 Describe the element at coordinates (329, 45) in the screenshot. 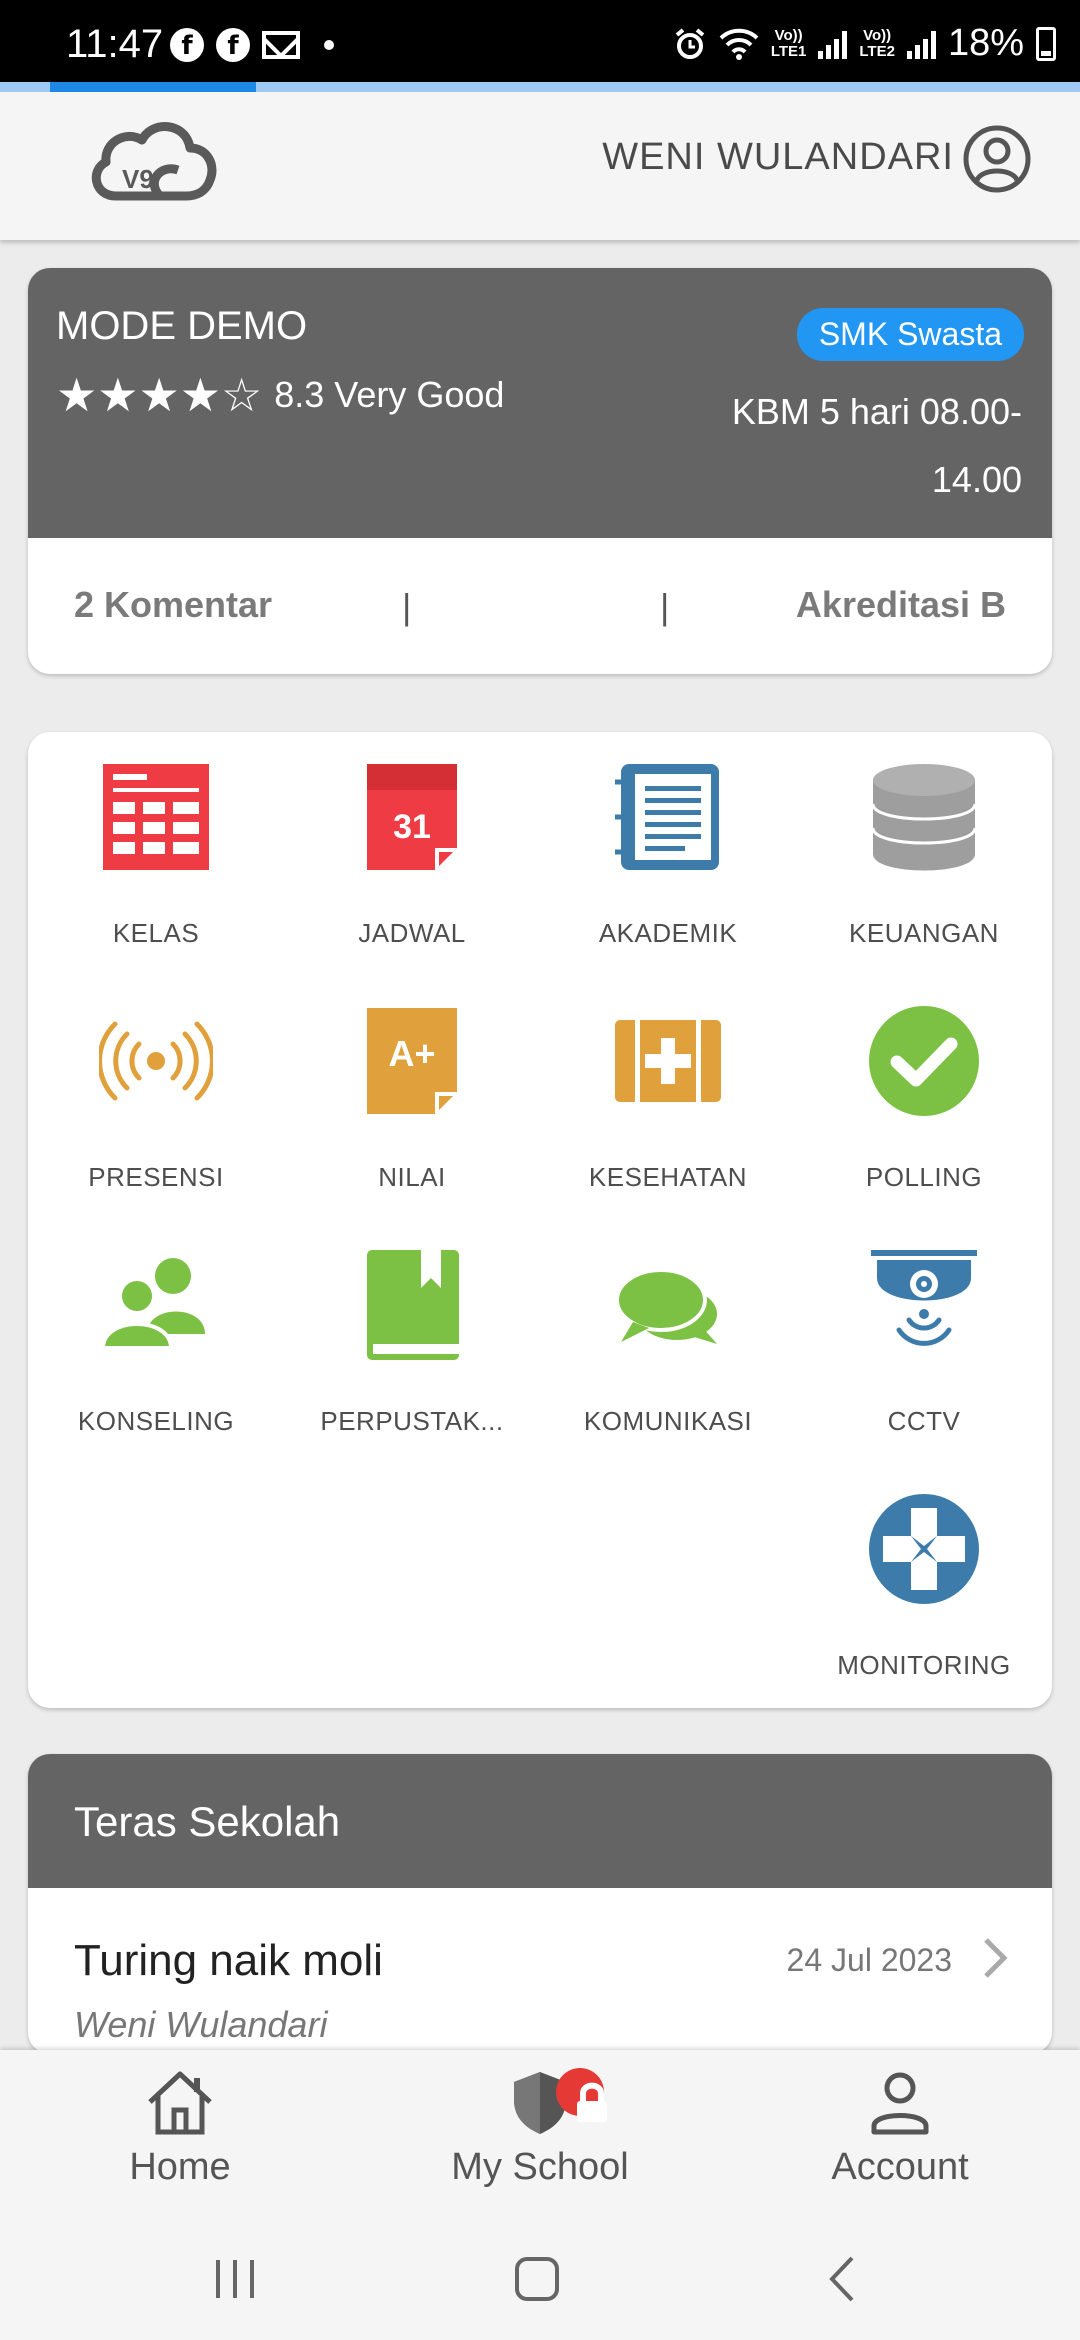

I see `more-notifications-icon` at that location.